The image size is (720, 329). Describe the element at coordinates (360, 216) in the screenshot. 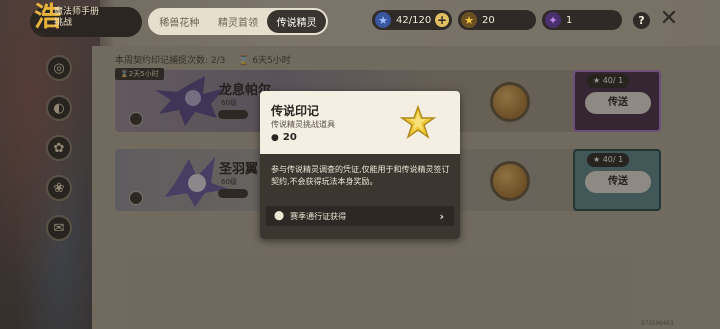

I see `tooltip-source-row: ⬤ 赛季通行证获得 ›` at that location.